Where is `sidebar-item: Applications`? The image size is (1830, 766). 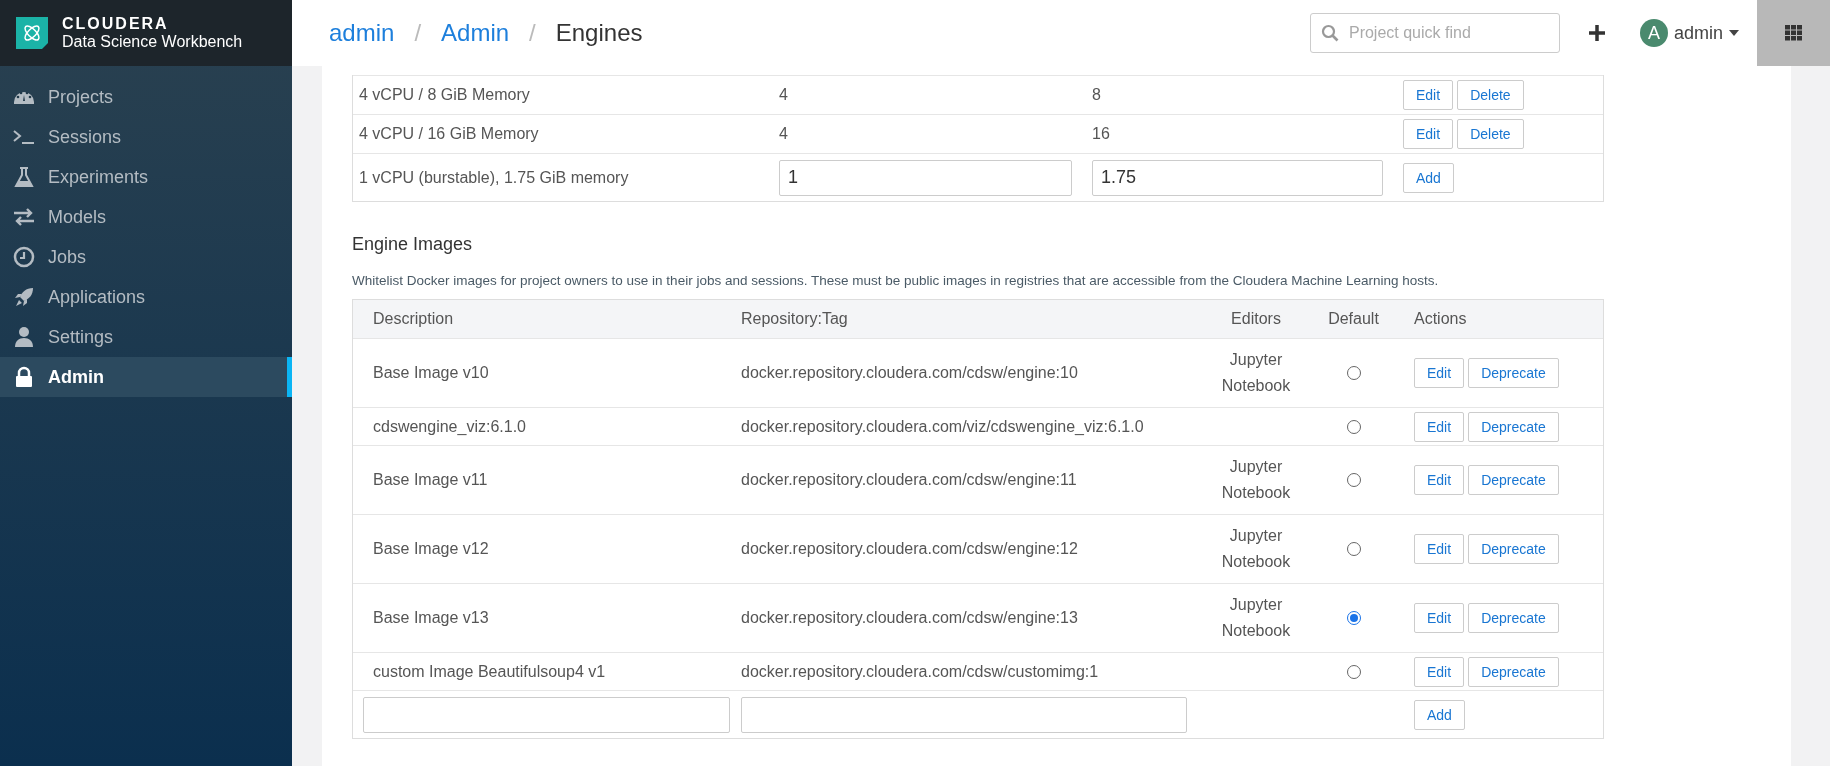 sidebar-item: Applications is located at coordinates (146, 297).